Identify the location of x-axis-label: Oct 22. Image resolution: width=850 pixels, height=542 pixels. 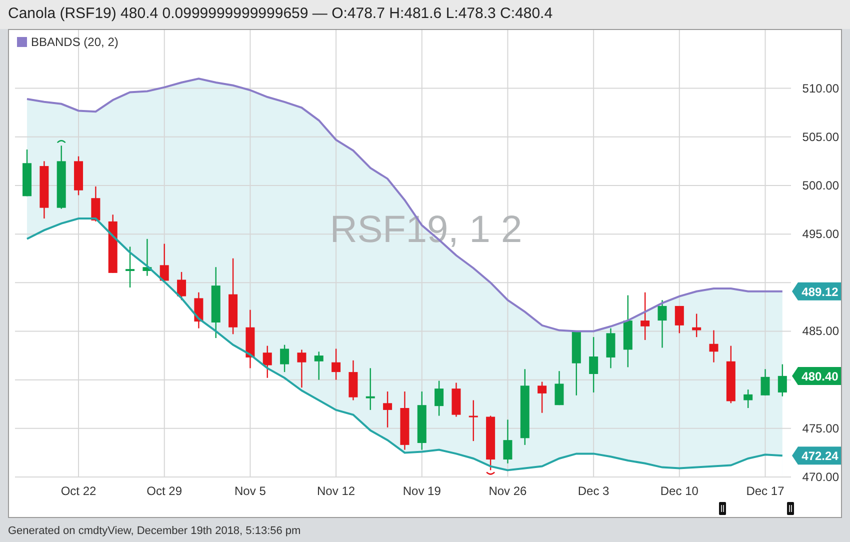
(78, 491).